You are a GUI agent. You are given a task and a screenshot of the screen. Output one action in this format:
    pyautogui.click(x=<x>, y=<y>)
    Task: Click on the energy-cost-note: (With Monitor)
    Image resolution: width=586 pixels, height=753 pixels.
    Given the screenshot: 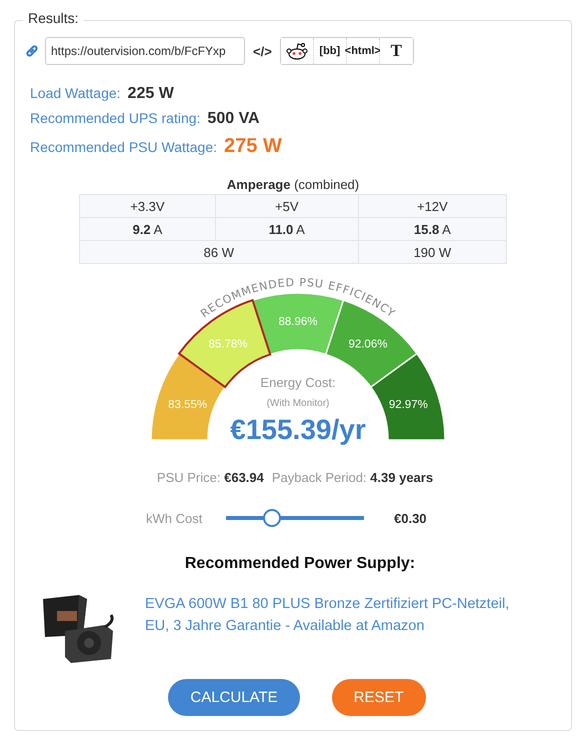 What is the action you would take?
    pyautogui.click(x=298, y=403)
    